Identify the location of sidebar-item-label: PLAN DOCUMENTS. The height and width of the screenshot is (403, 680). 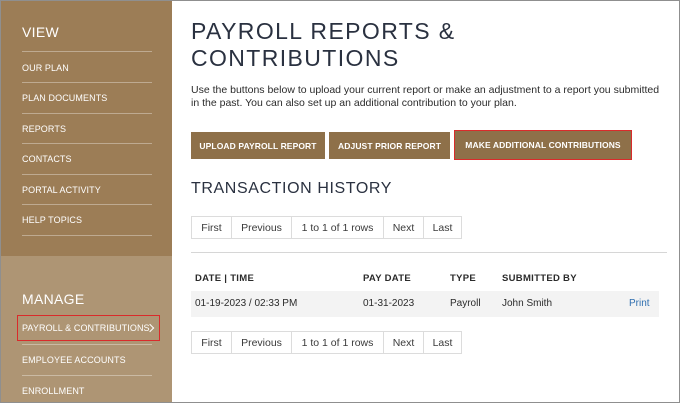
(65, 97).